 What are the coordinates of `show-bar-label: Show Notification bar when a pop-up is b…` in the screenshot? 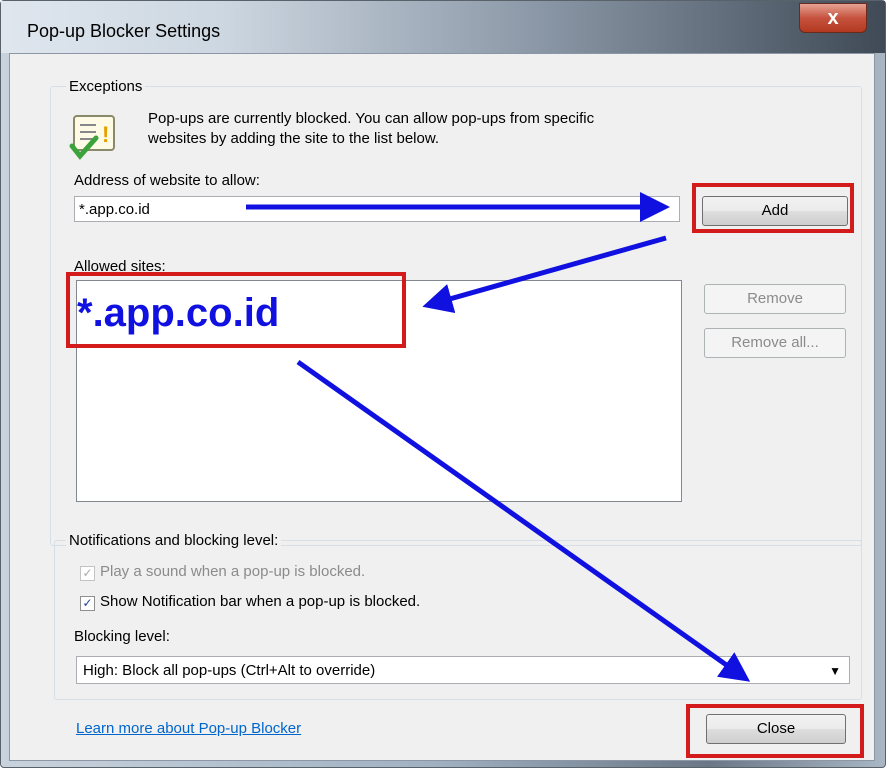 It's located at (260, 601).